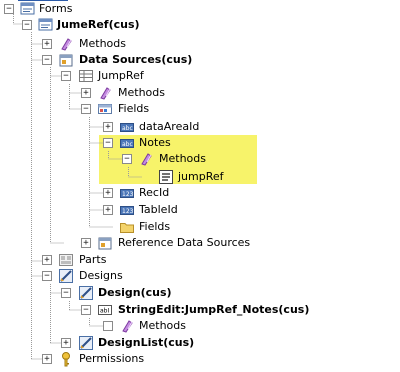 The width and height of the screenshot is (400, 372). I want to click on tree-node-methods-form: + Methods, so click(70, 44).